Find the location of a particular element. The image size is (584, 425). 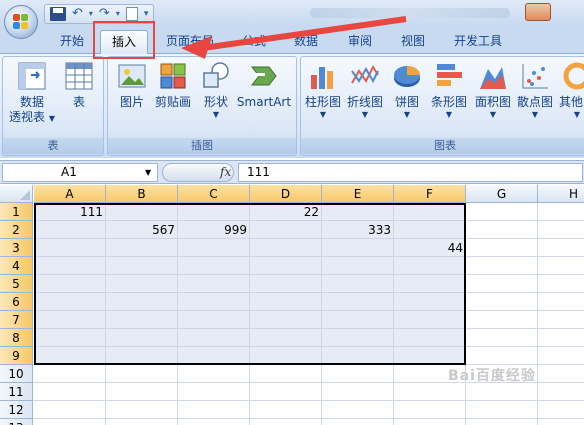

annotation-arrow is located at coordinates (294, 37).